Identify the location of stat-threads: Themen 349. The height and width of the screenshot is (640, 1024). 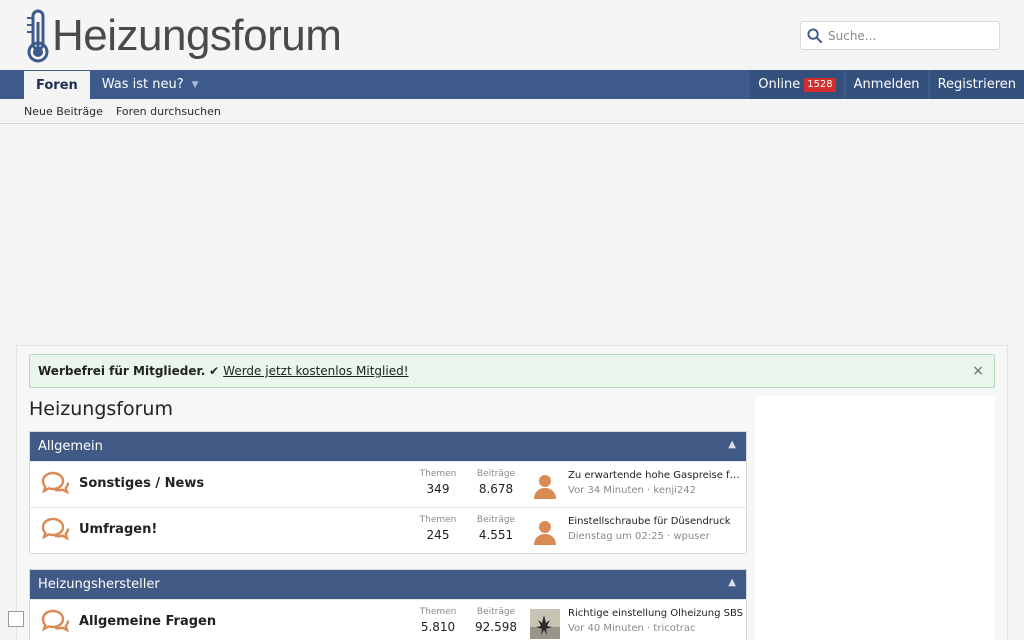
(438, 482).